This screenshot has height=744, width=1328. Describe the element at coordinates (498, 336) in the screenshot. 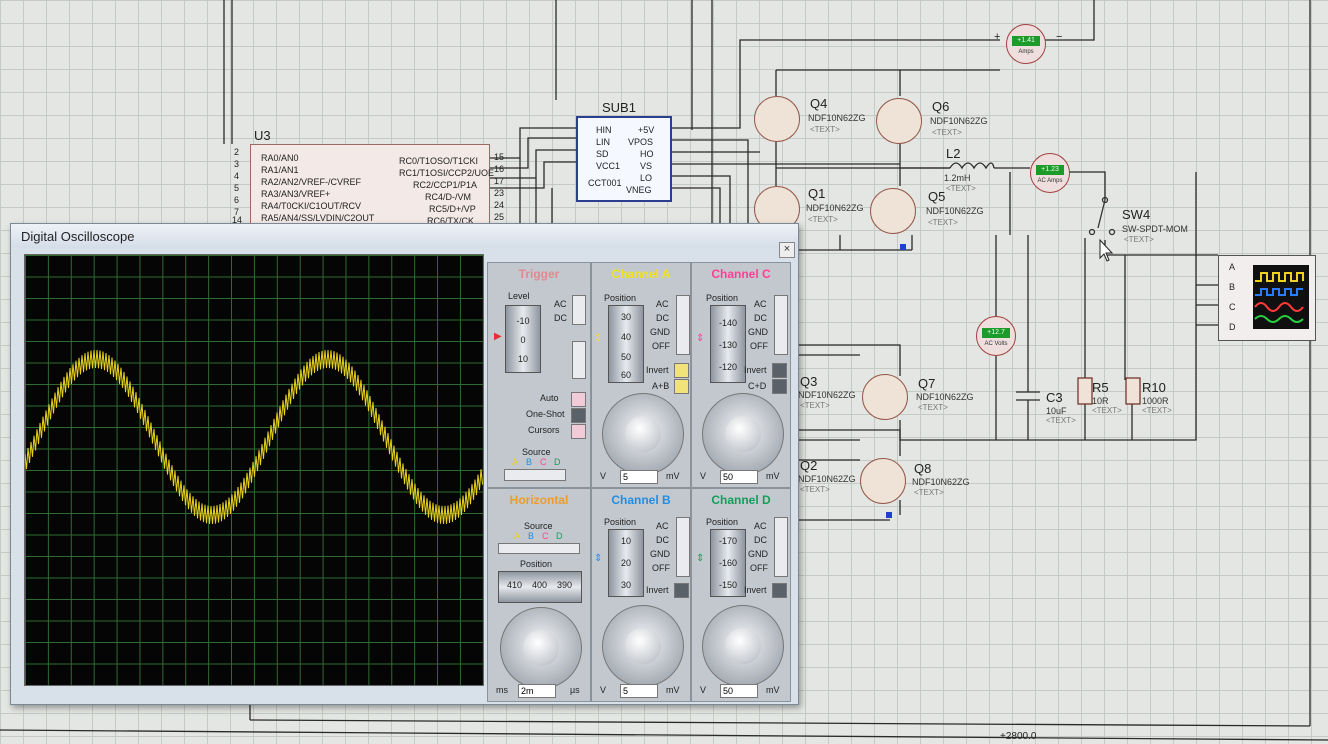

I see `level-marker-icon: ▶` at that location.